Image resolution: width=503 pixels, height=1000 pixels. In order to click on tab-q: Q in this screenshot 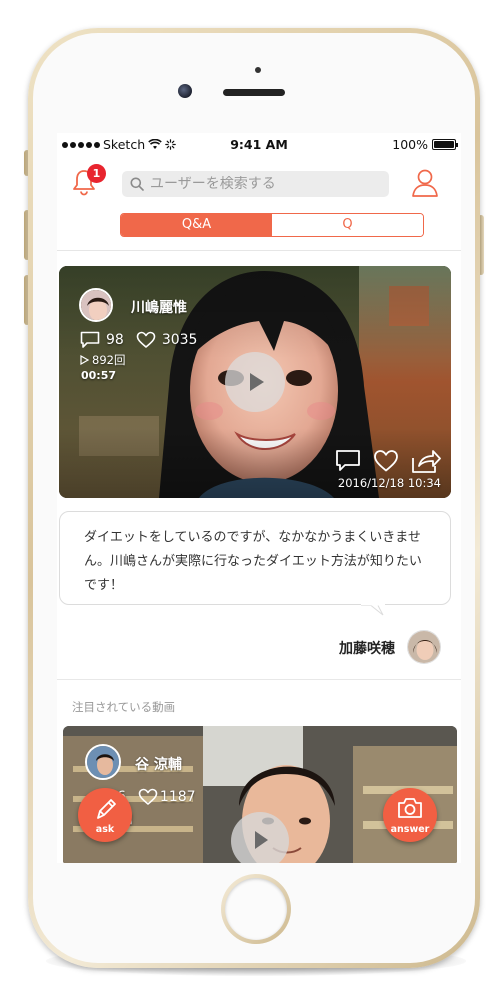, I will do `click(347, 225)`.